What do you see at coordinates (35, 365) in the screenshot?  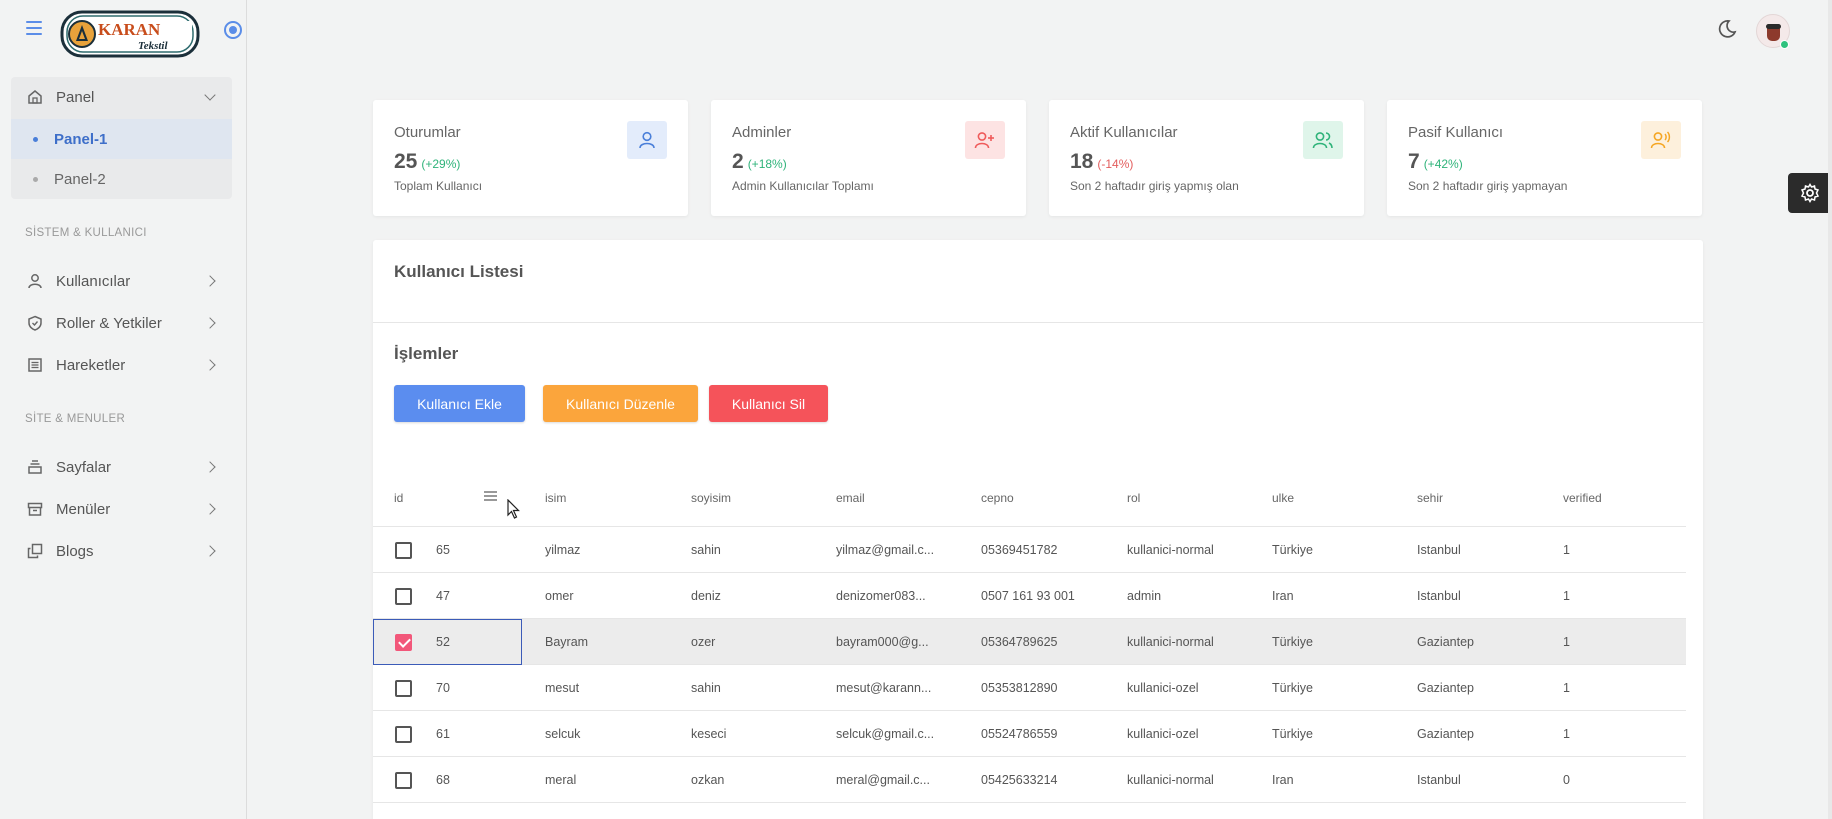 I see `list-icon` at bounding box center [35, 365].